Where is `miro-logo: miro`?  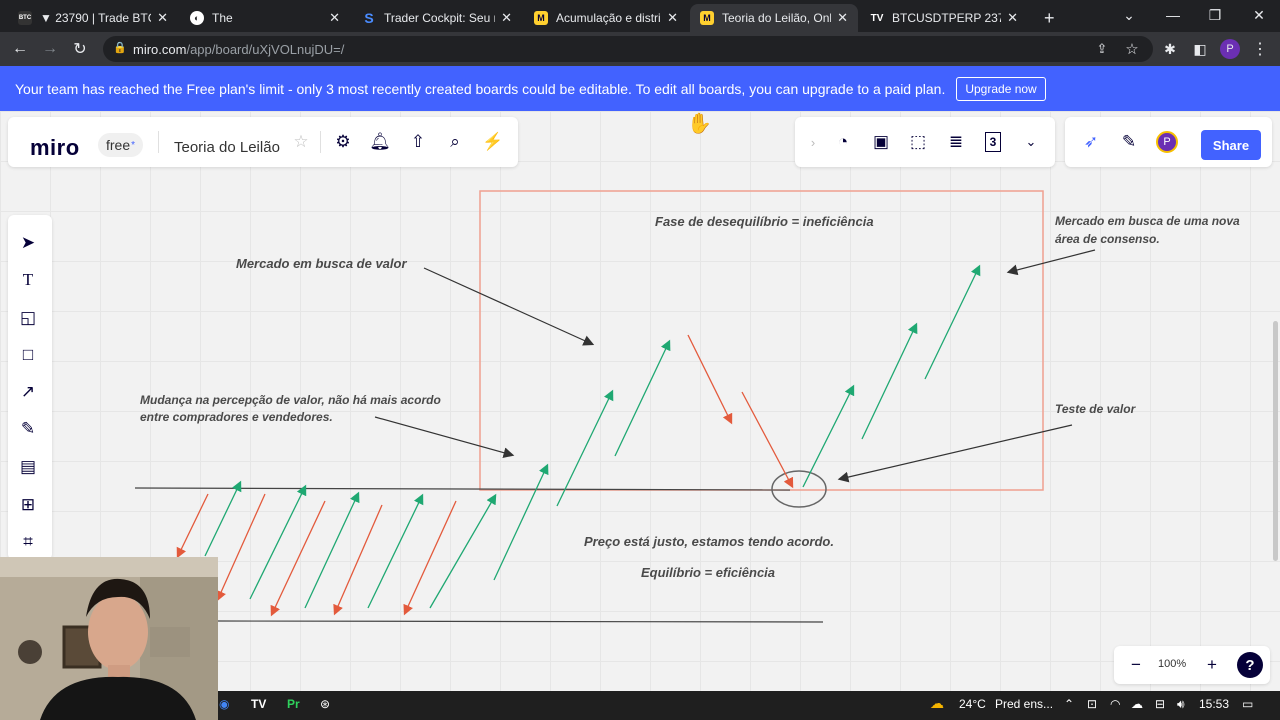
miro-logo: miro is located at coordinates (55, 148).